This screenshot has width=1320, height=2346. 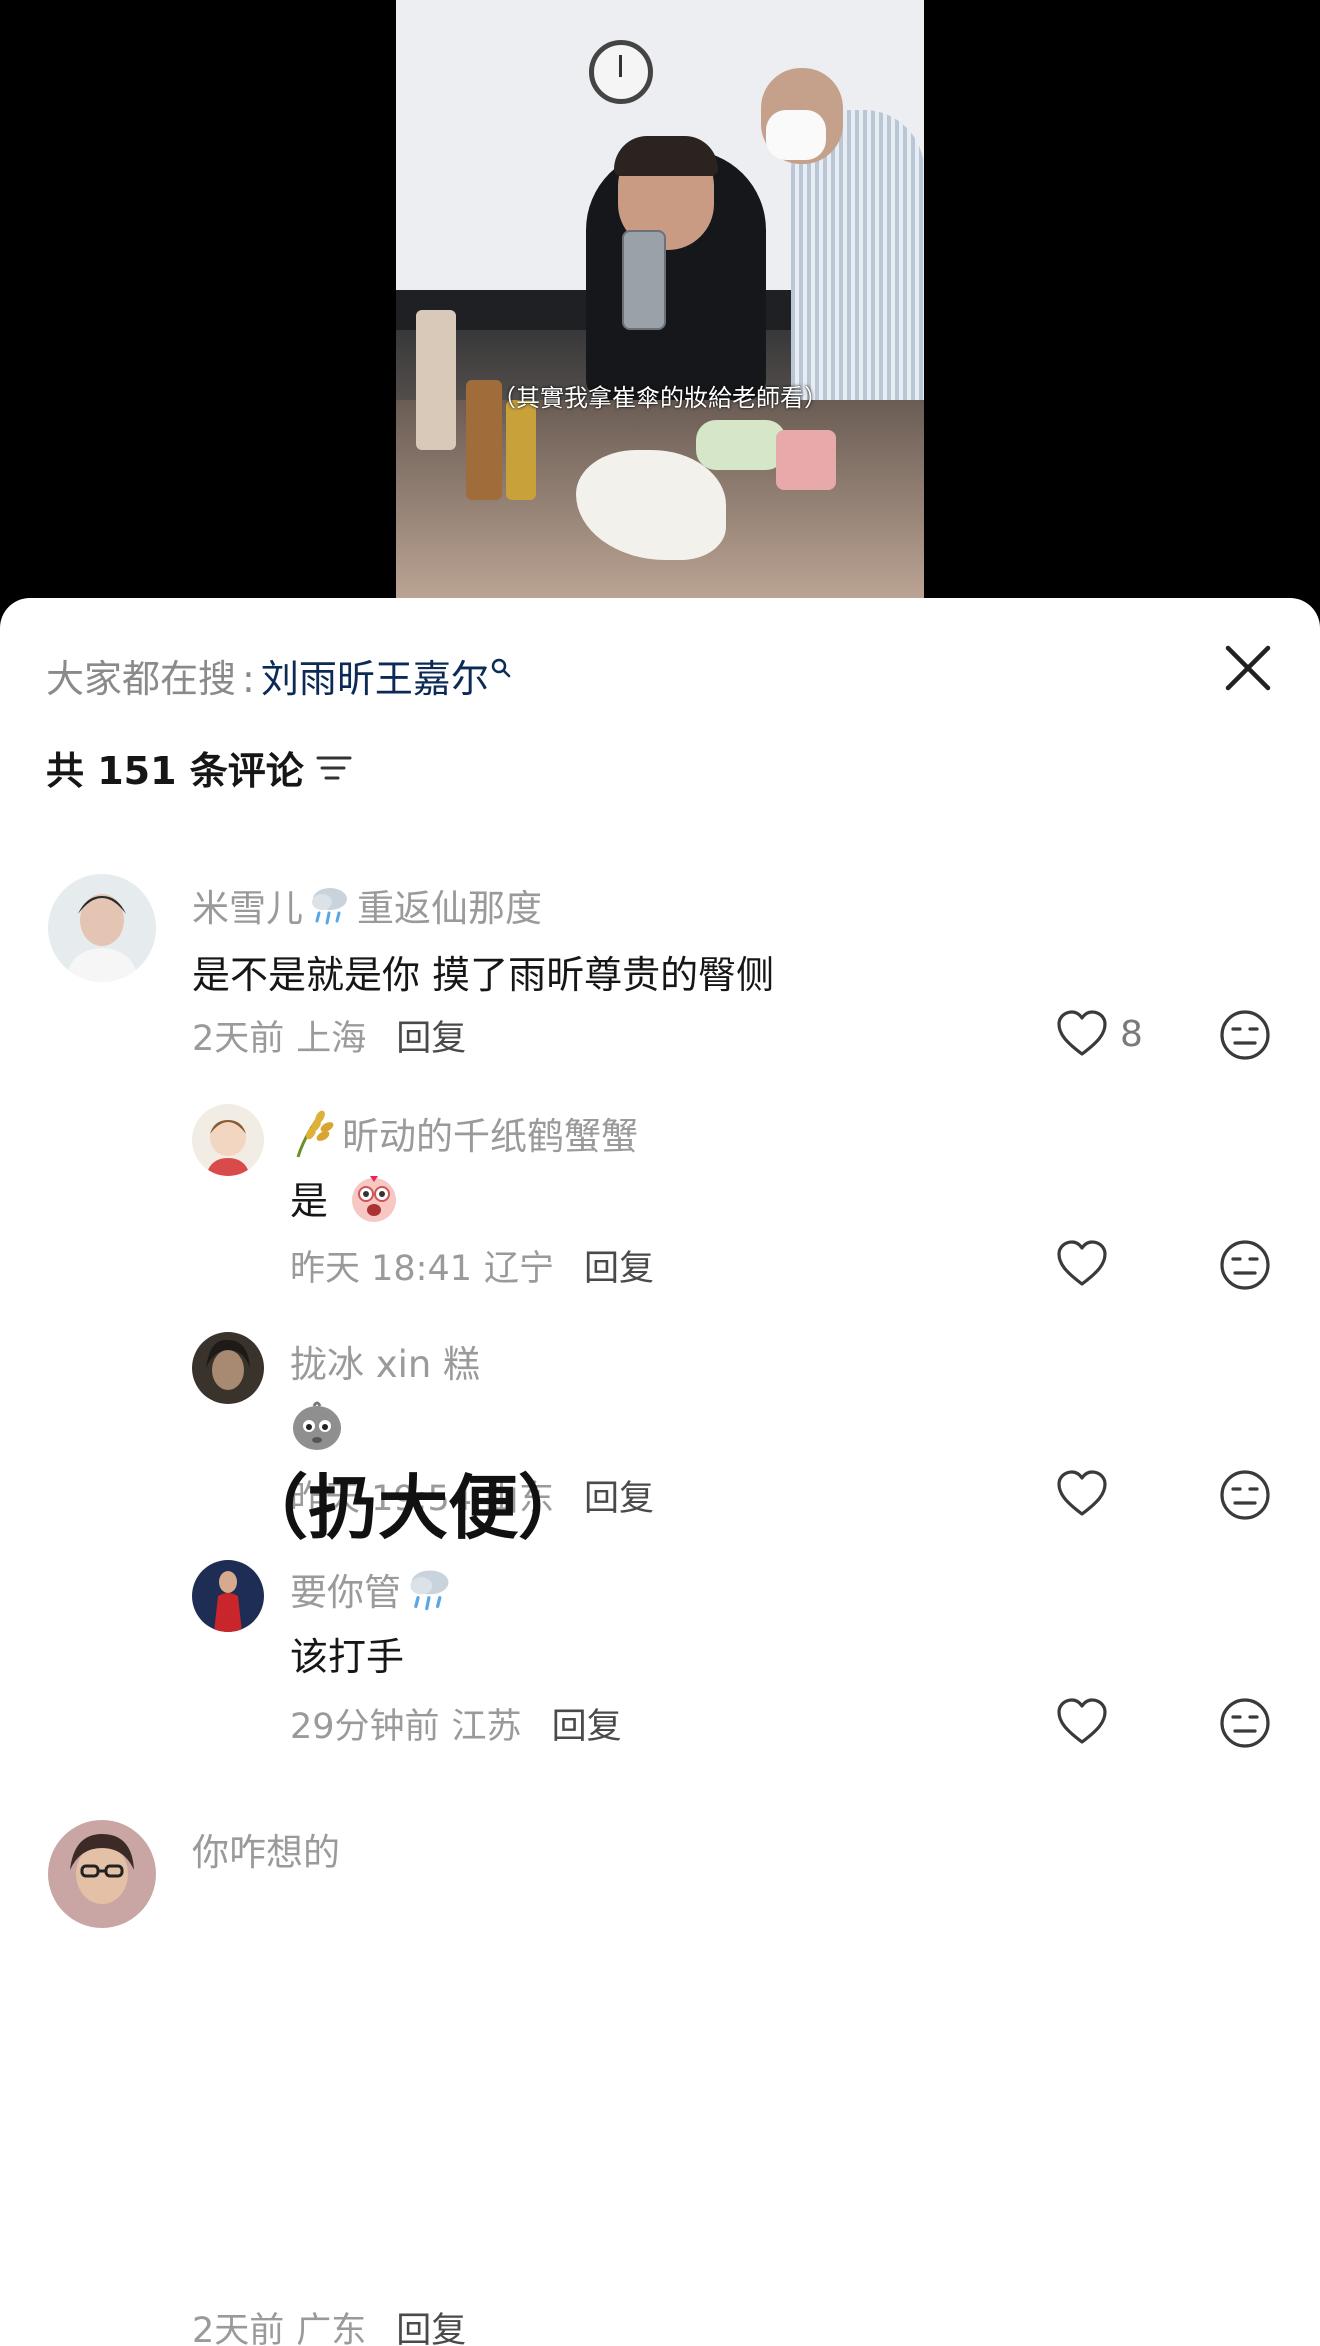 I want to click on rice-ear-icon, so click(x=315, y=1134).